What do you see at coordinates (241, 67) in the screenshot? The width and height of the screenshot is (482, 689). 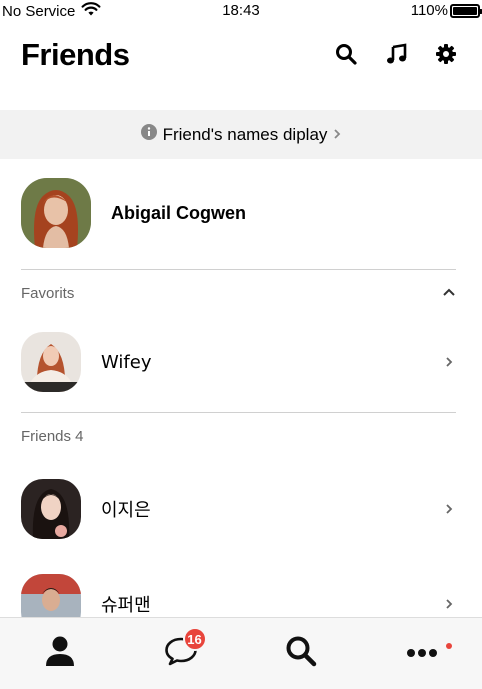 I see `header: Friends` at bounding box center [241, 67].